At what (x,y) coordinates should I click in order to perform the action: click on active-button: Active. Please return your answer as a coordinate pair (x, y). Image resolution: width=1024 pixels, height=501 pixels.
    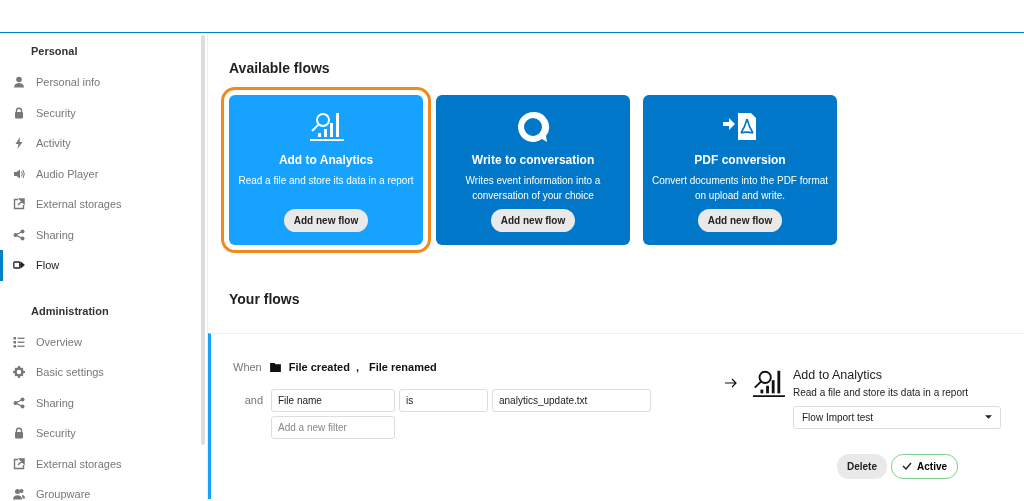
    Looking at the image, I should click on (925, 466).